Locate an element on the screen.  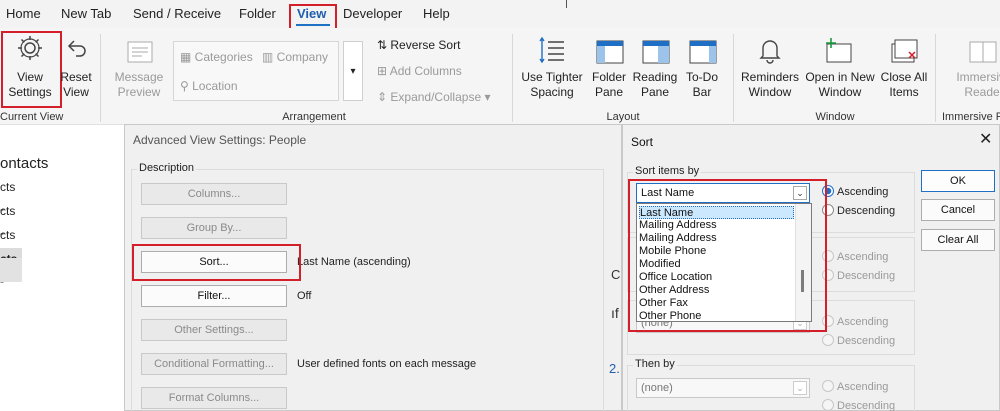
company-option: ▥ Company is located at coordinates (295, 57).